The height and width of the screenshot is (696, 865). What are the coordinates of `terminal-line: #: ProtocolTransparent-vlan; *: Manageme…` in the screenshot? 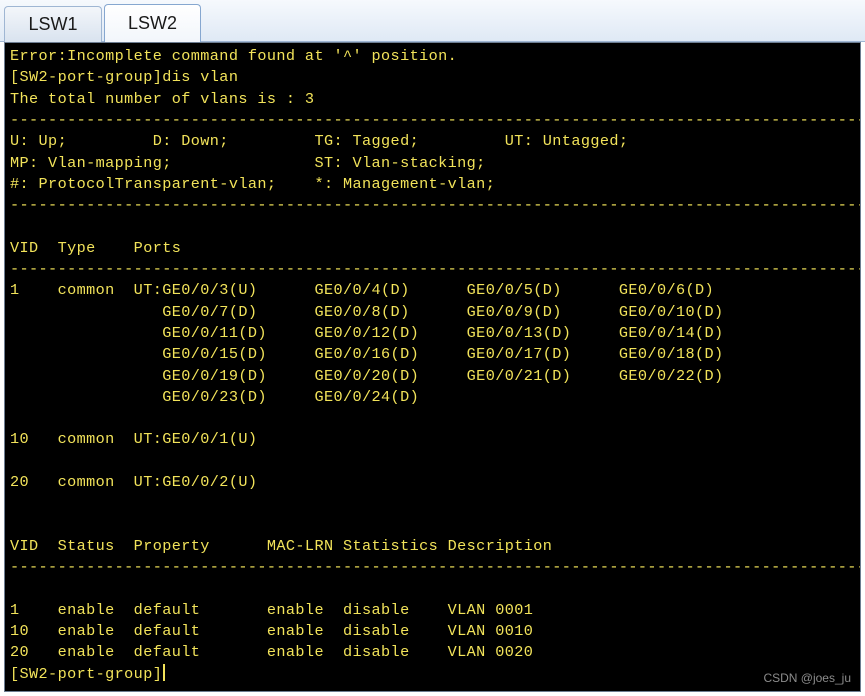 It's located at (253, 183).